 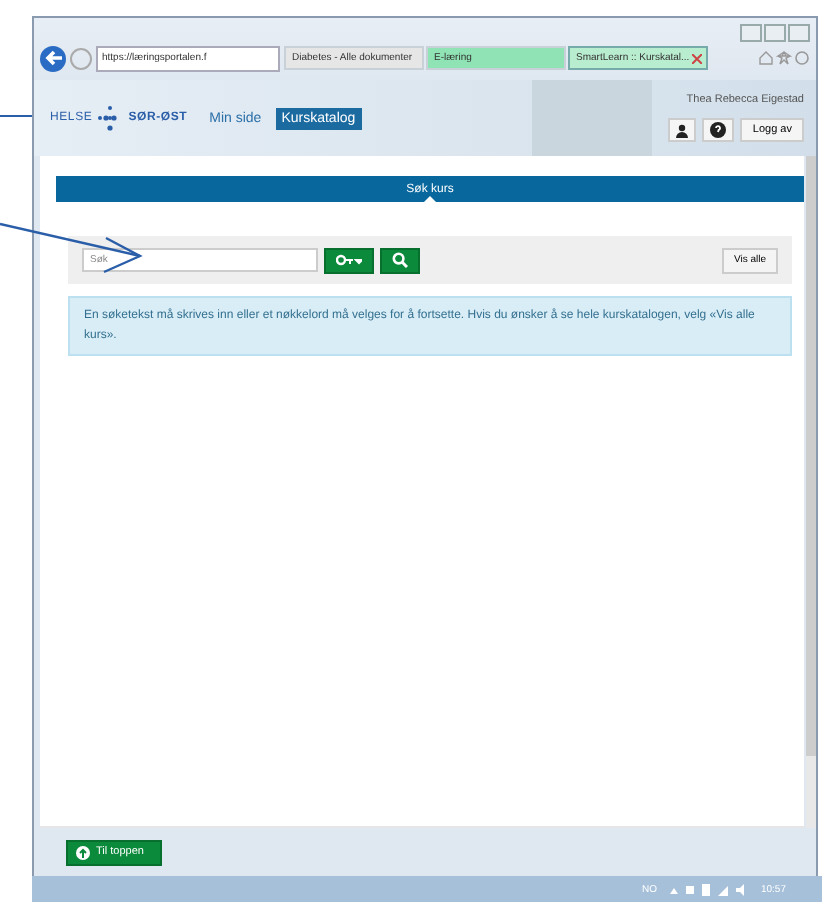 I want to click on keyword-dropdown-button, so click(x=349, y=260).